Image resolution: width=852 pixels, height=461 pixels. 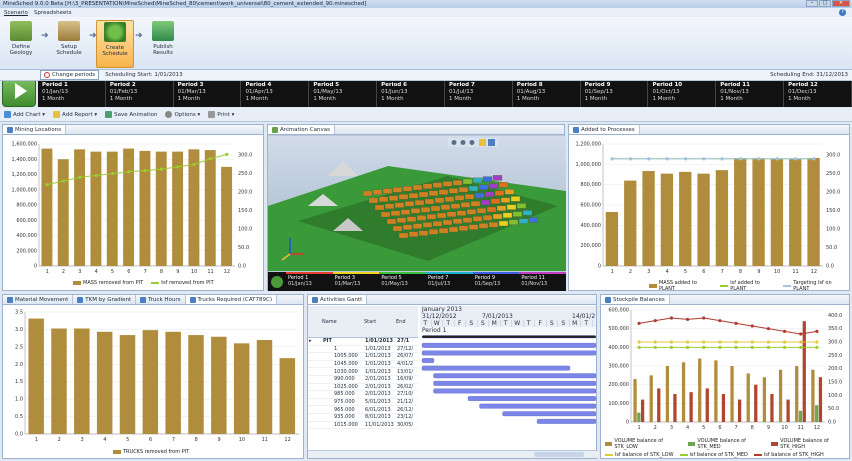 I want to click on close-button: ✕, so click(x=841, y=3).